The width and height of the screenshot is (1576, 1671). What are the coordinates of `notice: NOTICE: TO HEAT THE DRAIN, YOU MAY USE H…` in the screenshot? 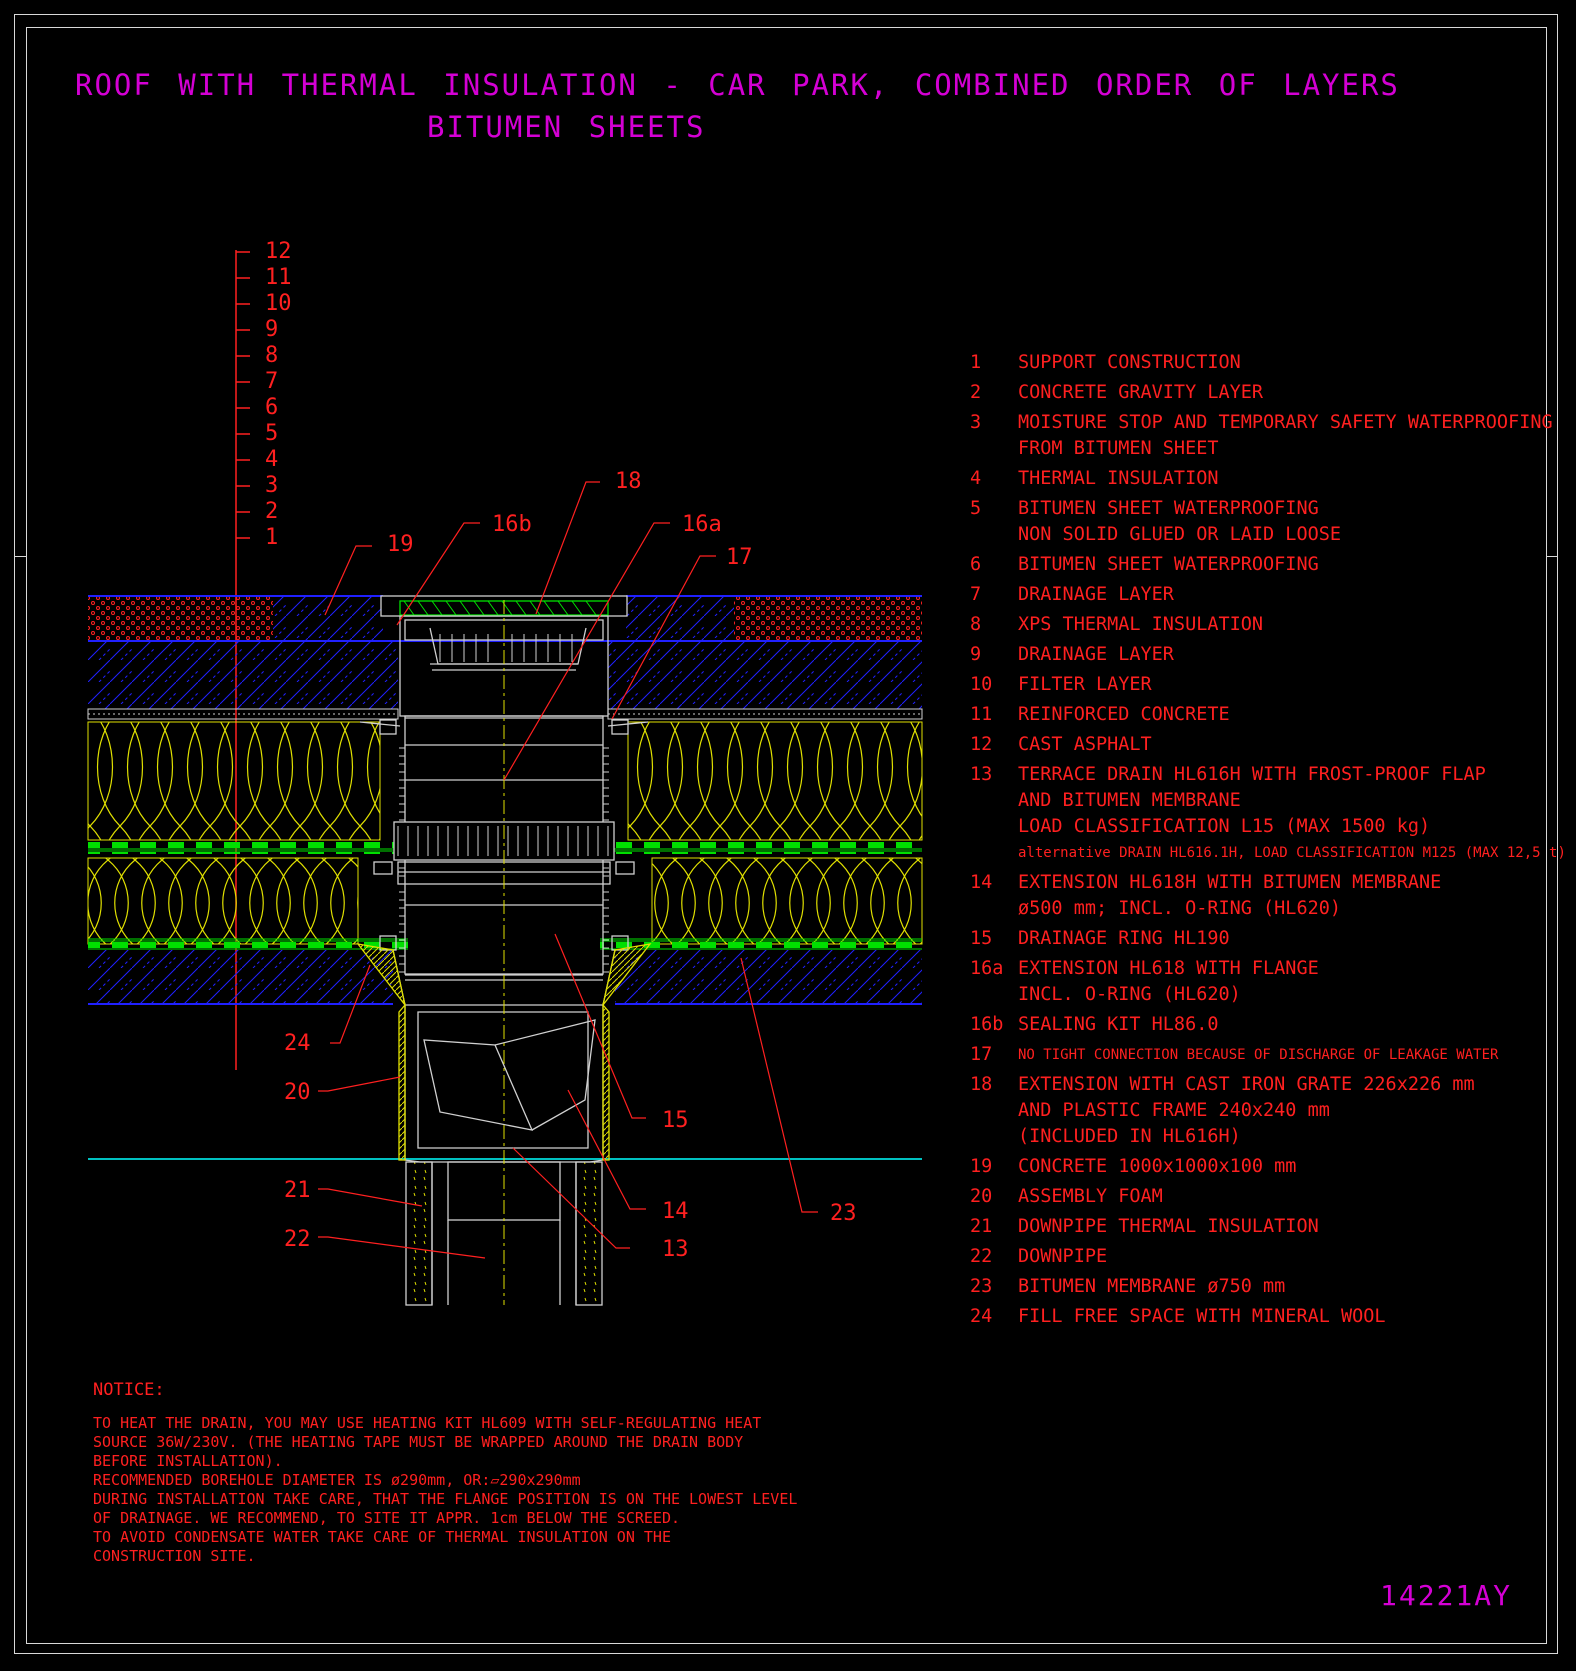 It's located at (445, 1473).